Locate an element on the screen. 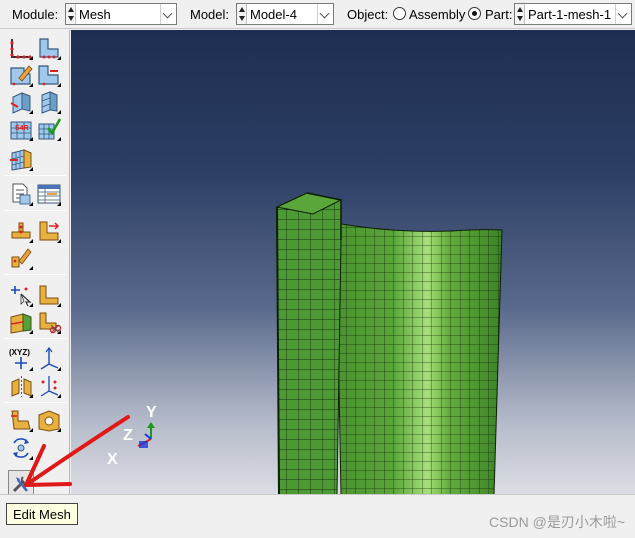 The width and height of the screenshot is (635, 538). part-spinner is located at coordinates (520, 14).